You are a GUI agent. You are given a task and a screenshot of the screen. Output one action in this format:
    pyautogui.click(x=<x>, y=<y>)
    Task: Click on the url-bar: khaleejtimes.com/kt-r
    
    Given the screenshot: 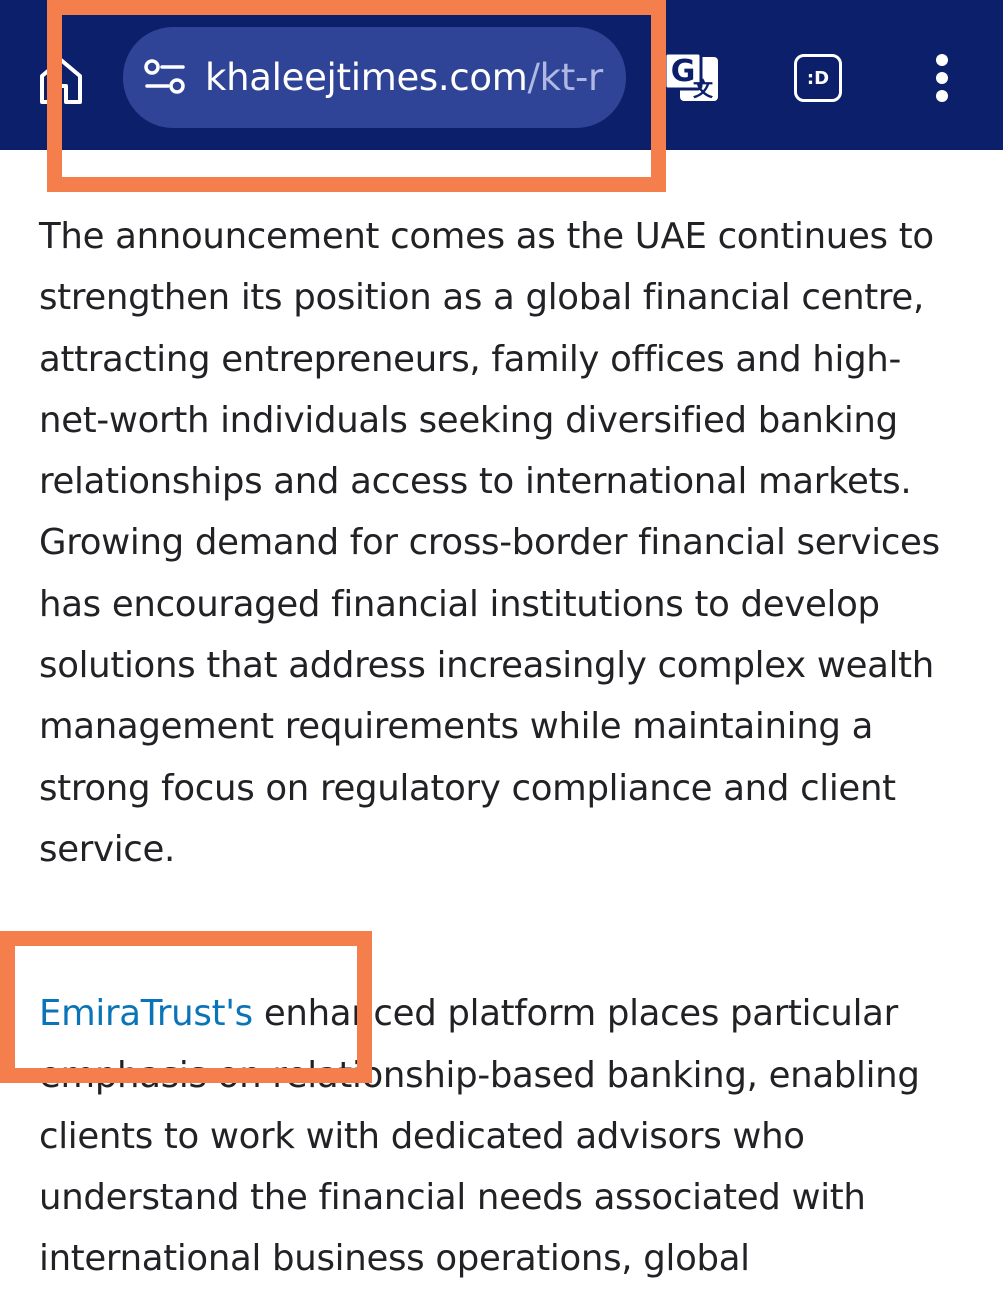 What is the action you would take?
    pyautogui.click(x=374, y=77)
    